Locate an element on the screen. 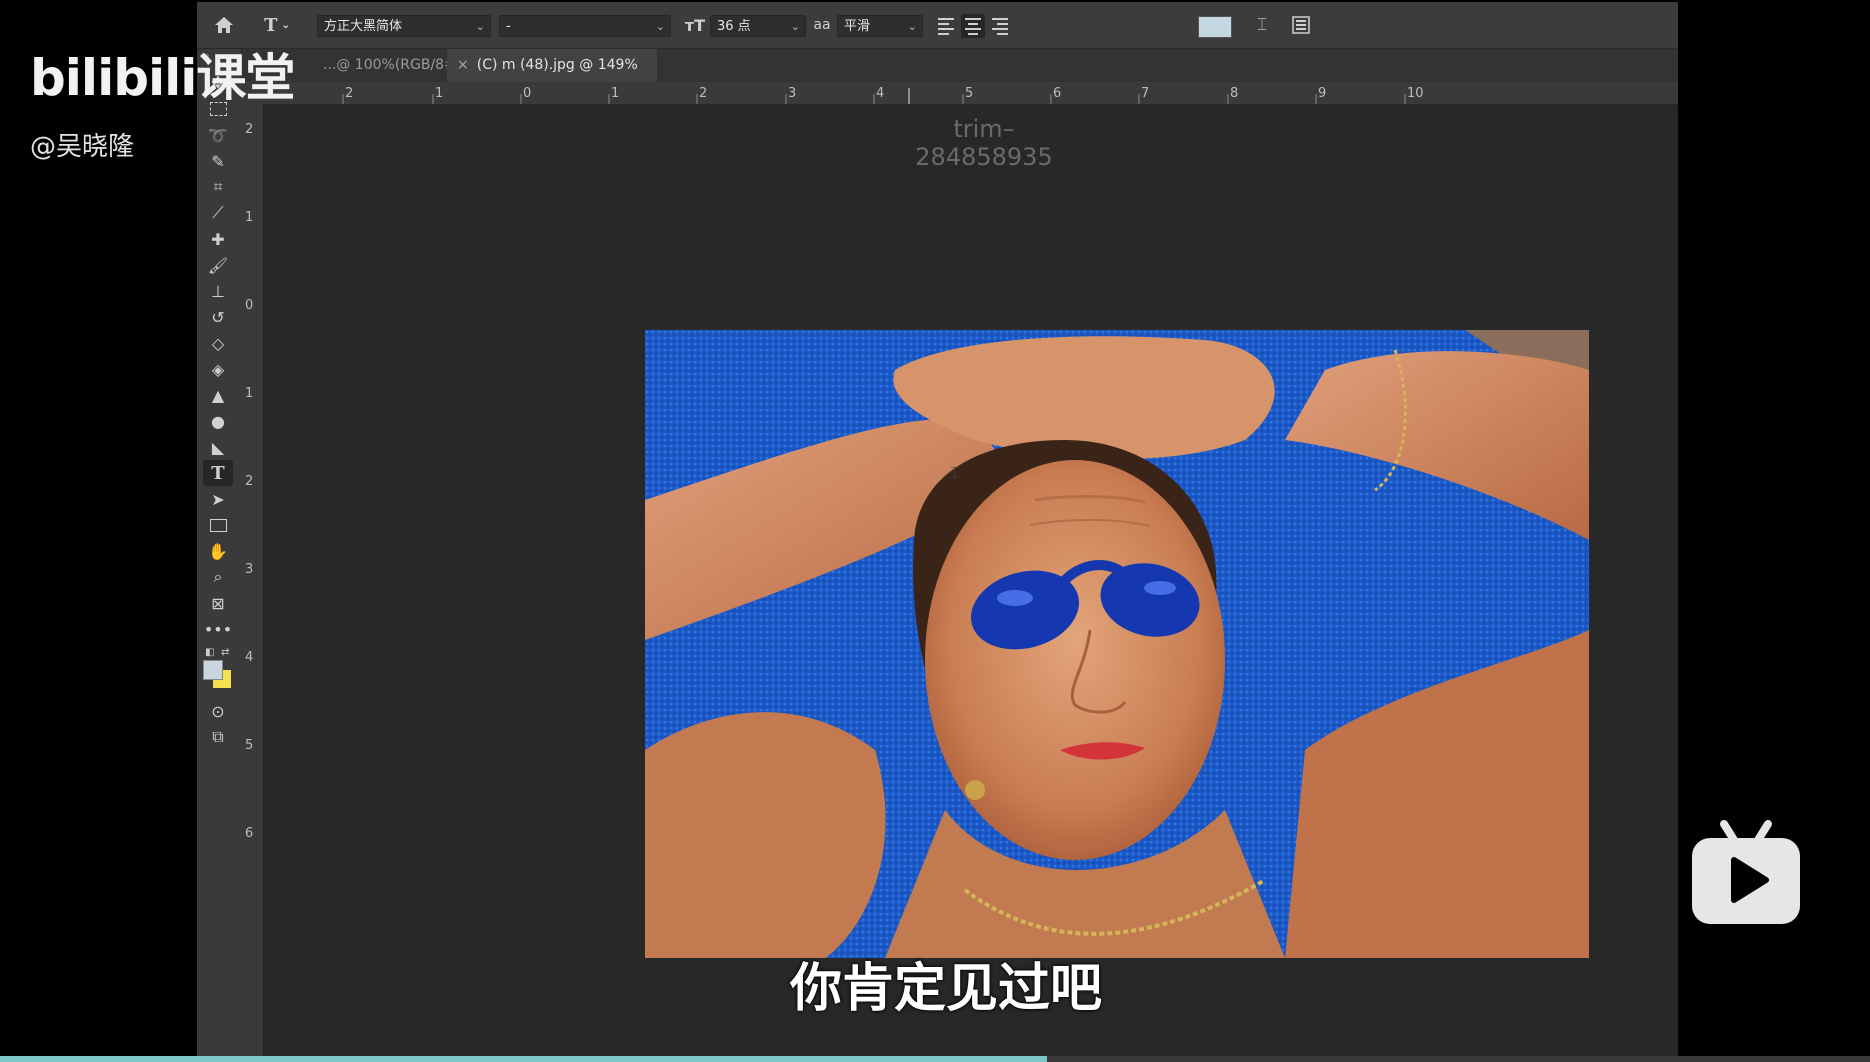 Image resolution: width=1870 pixels, height=1062 pixels. text-cursor-icon: ⌶ is located at coordinates (955, 472).